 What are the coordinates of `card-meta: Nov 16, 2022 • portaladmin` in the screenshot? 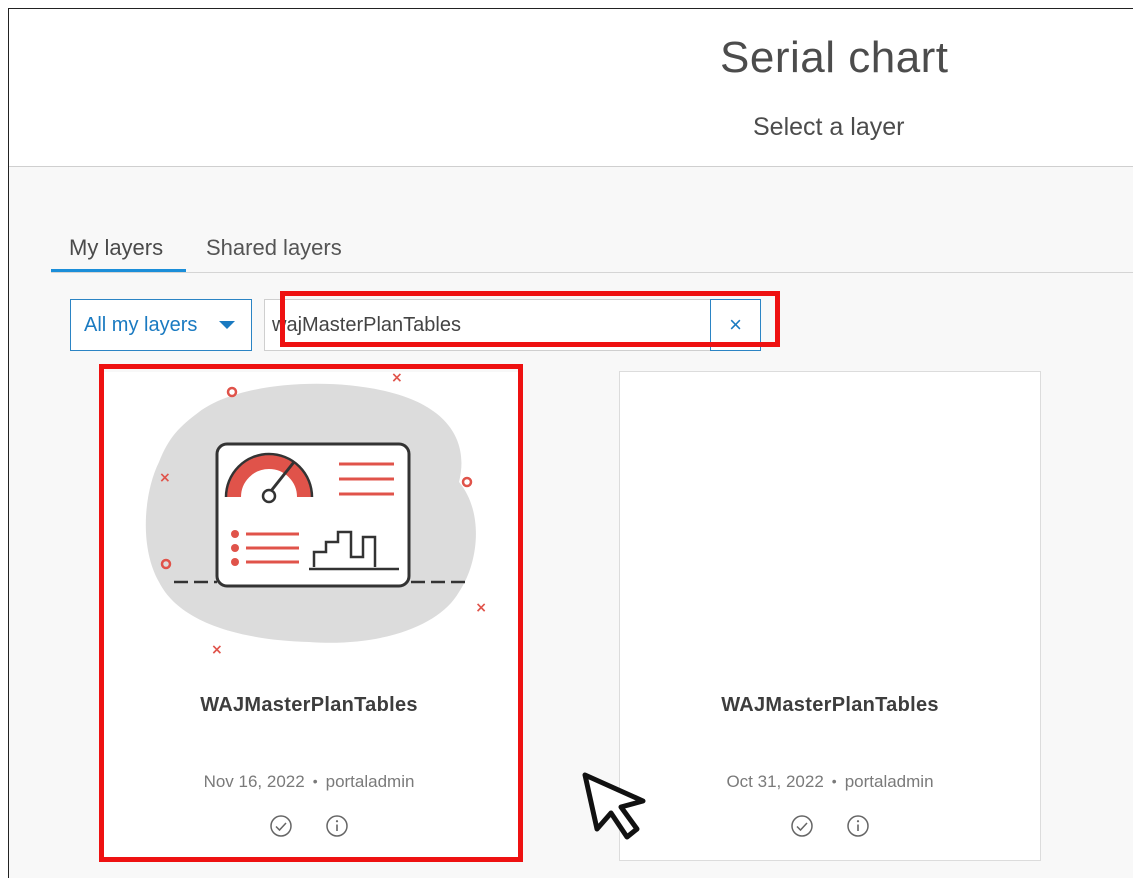 It's located at (309, 782).